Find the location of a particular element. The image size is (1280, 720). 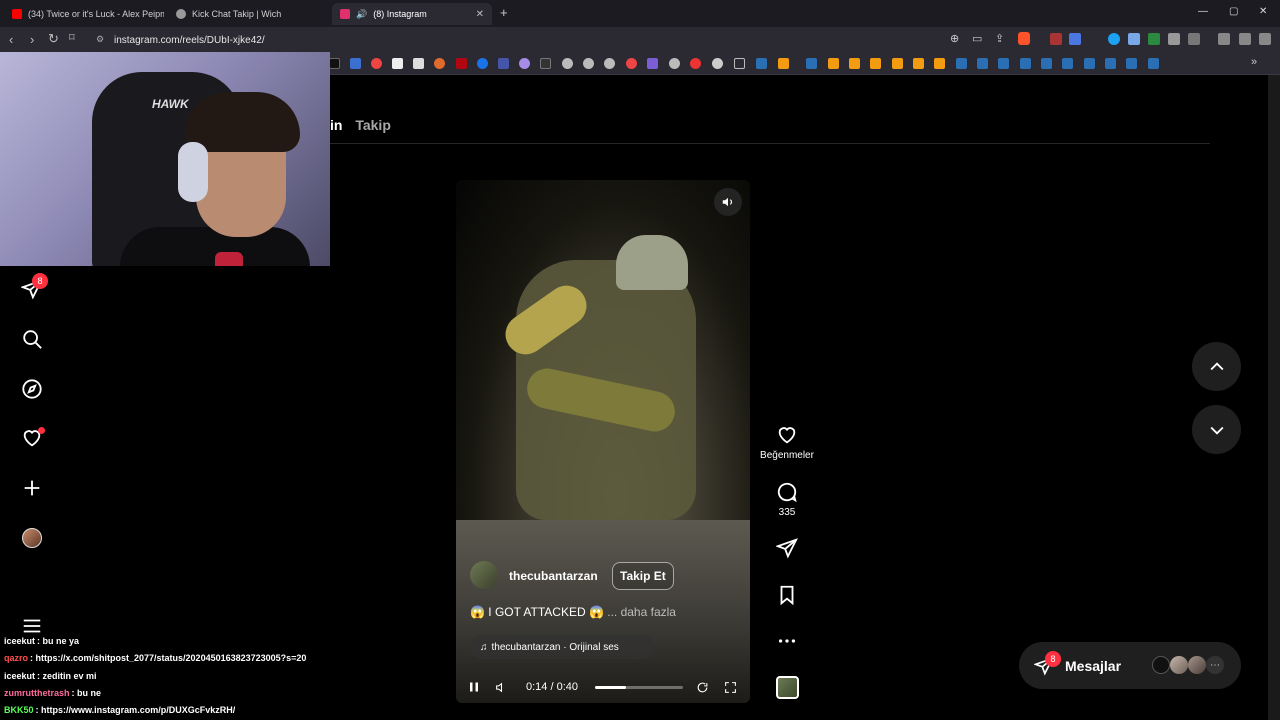

tab-instagram: 🔊 (8) Instagram ✕ is located at coordinates (412, 14).